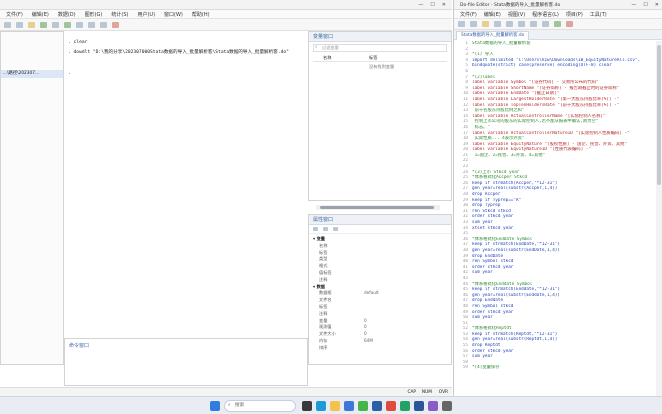  I want to click on taskbar-search: ⌕ 搜索, so click(260, 406).